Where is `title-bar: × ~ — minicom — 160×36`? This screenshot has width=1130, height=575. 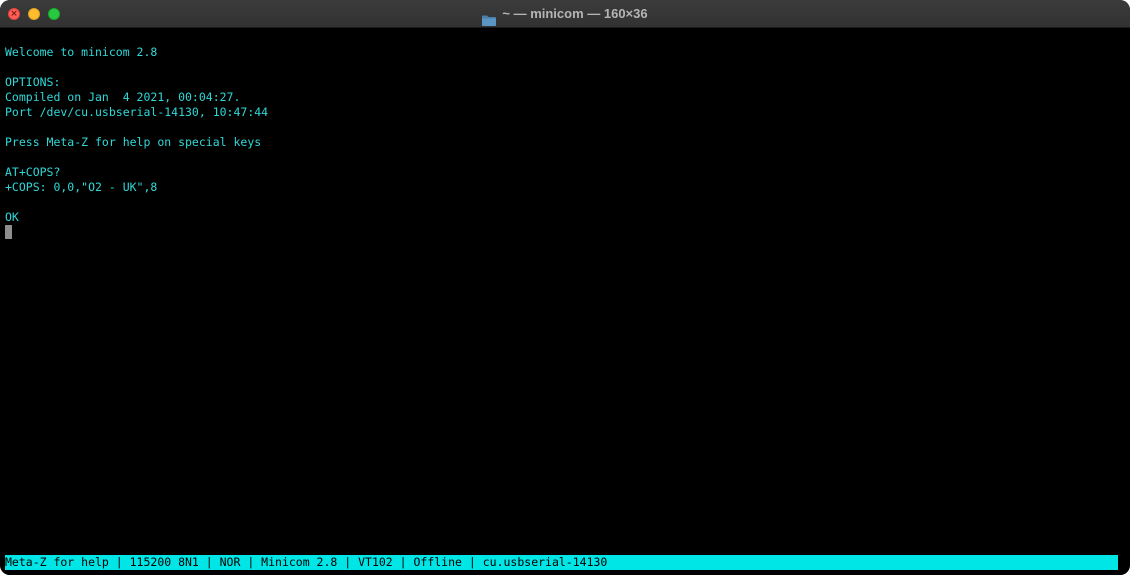
title-bar: × ~ — minicom — 160×36 is located at coordinates (565, 14).